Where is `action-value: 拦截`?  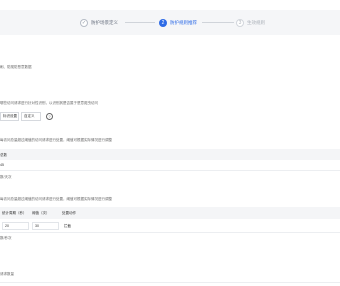 action-value: 拦截 is located at coordinates (67, 226).